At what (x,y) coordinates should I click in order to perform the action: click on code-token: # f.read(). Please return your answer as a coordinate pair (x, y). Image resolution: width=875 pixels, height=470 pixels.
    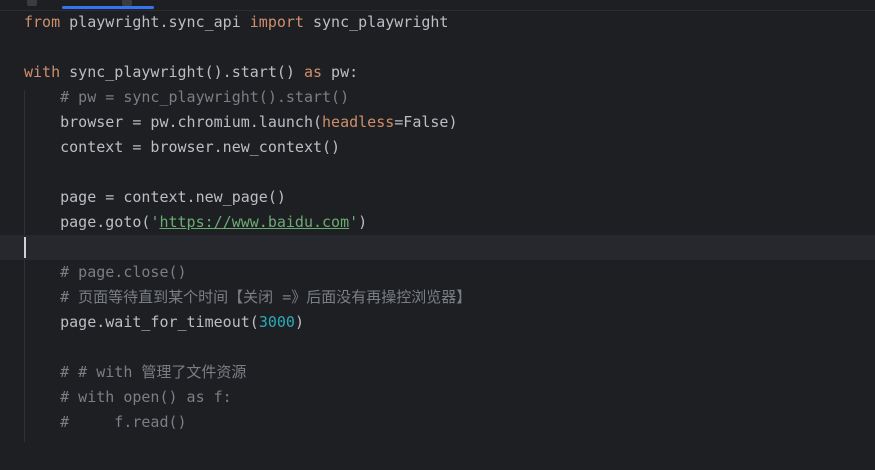
    Looking at the image, I should click on (105, 422).